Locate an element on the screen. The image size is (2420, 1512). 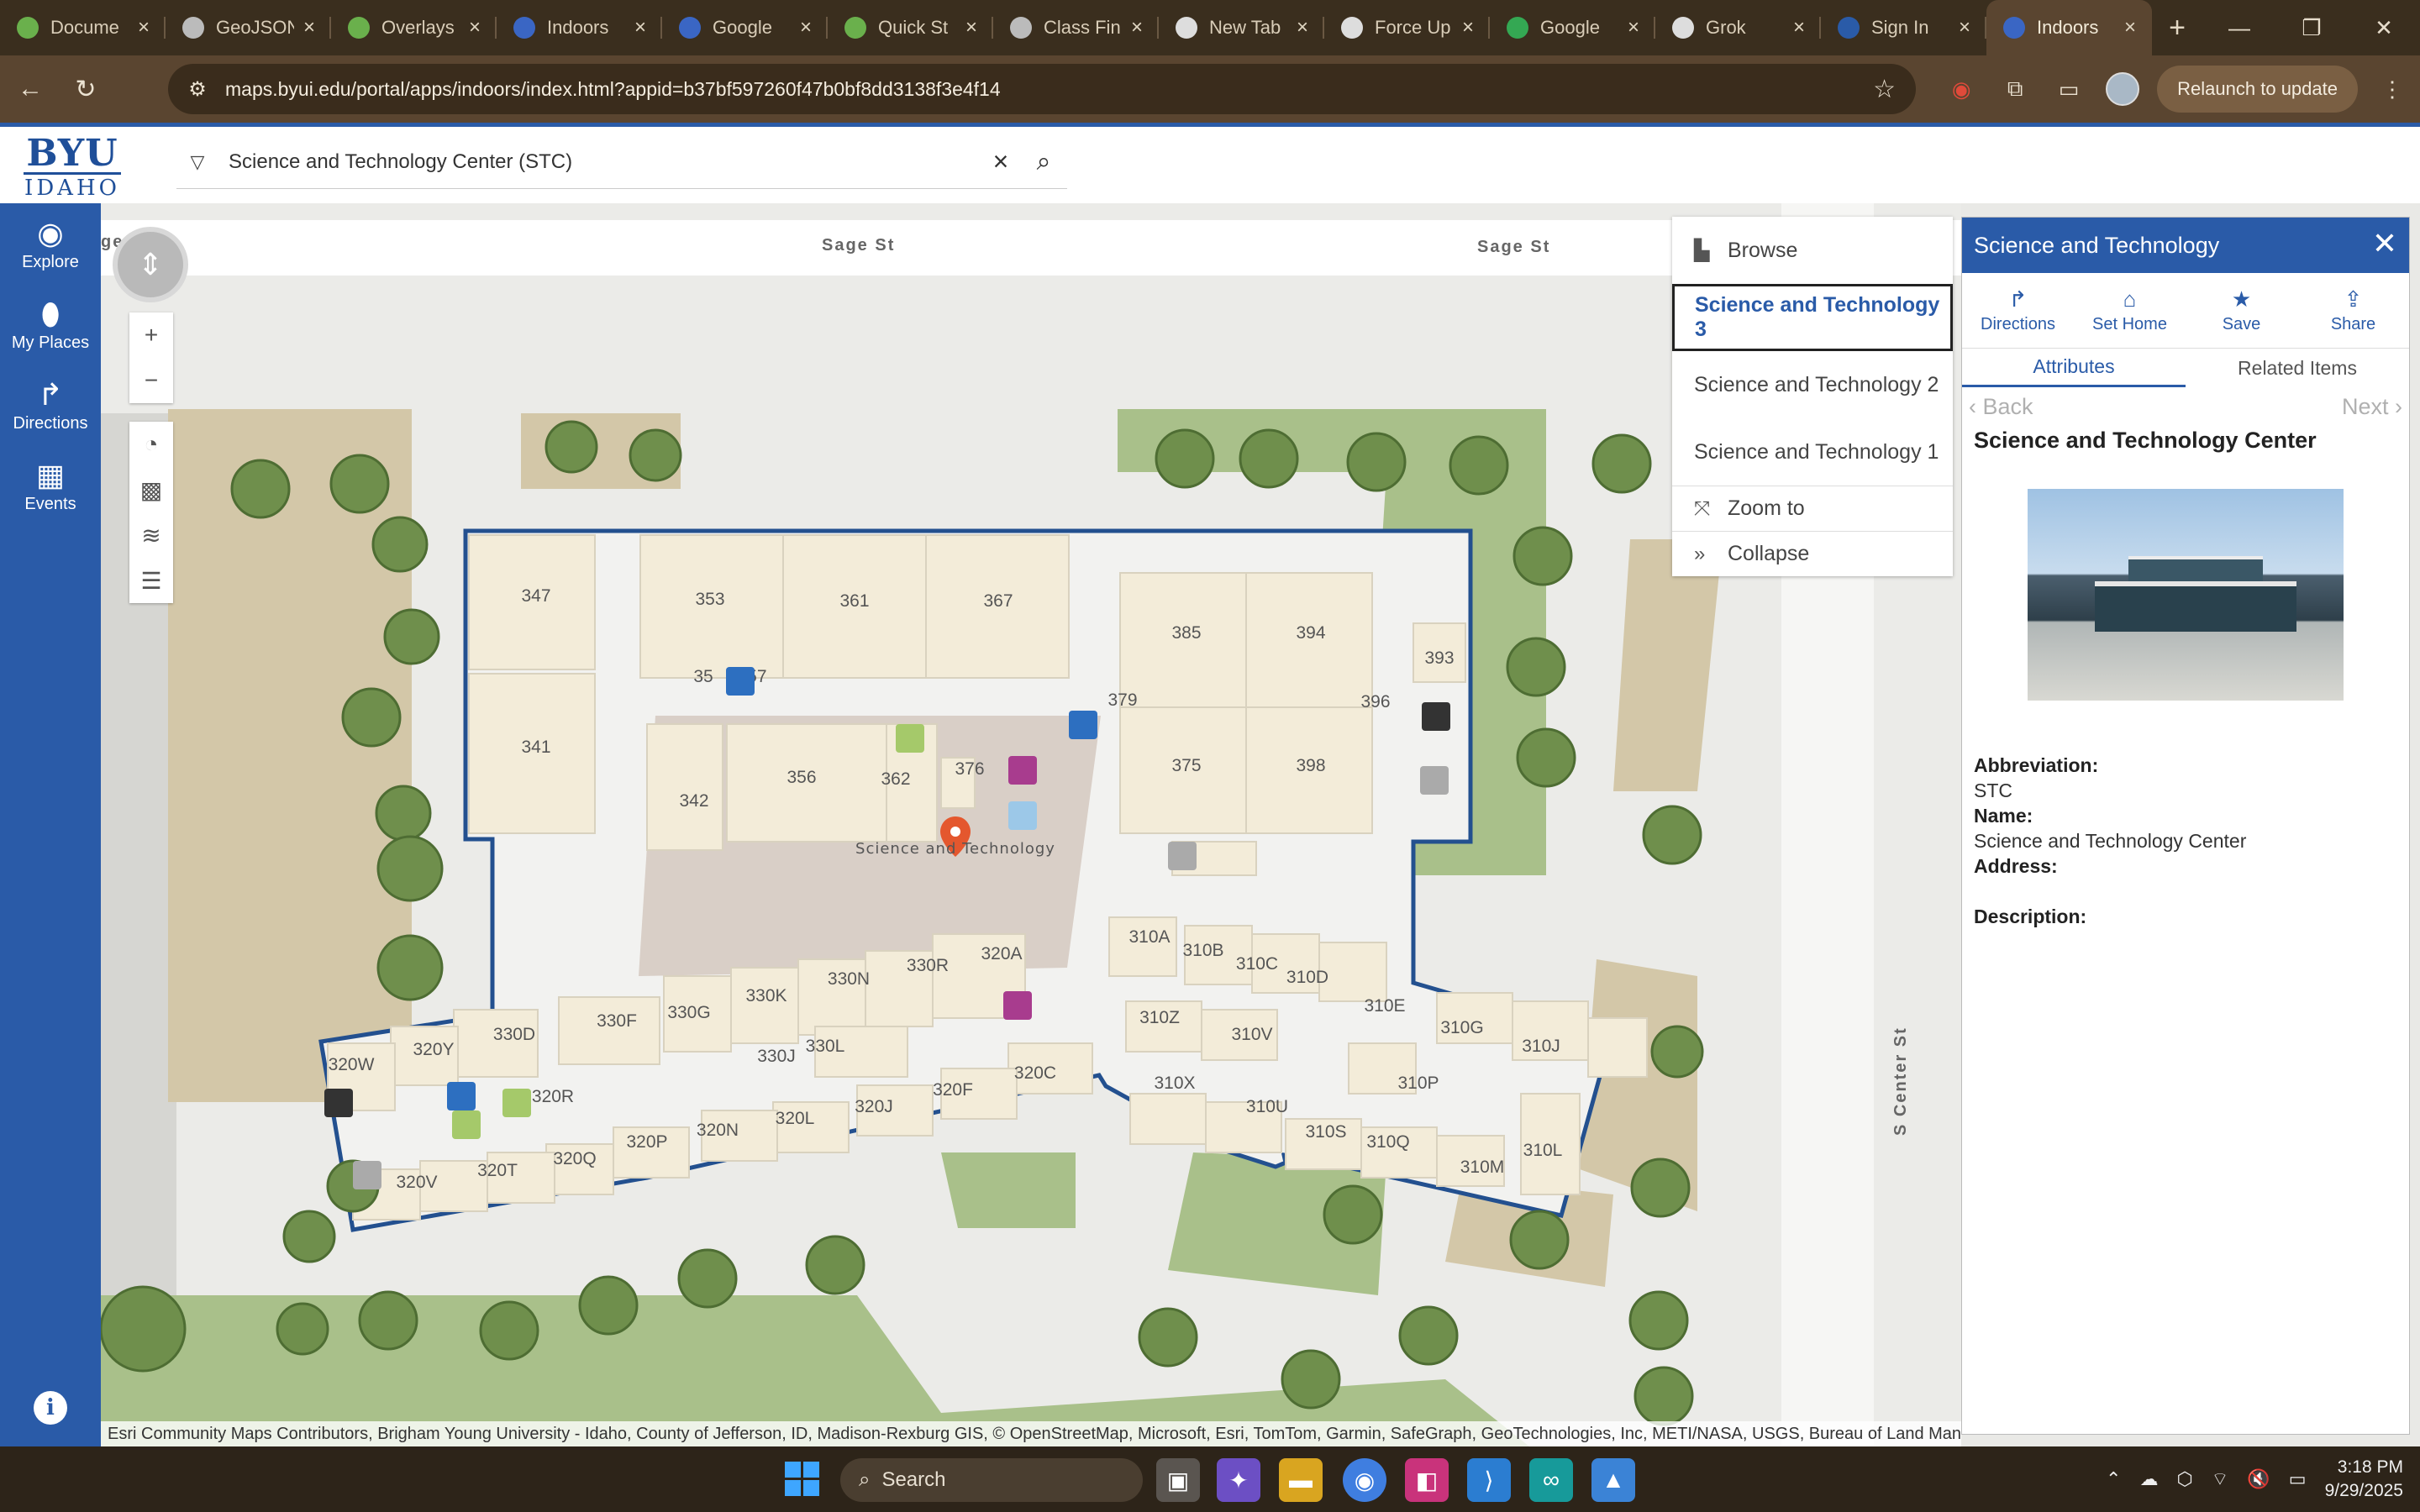
extension-red-icon: ◉ is located at coordinates (1962, 89).